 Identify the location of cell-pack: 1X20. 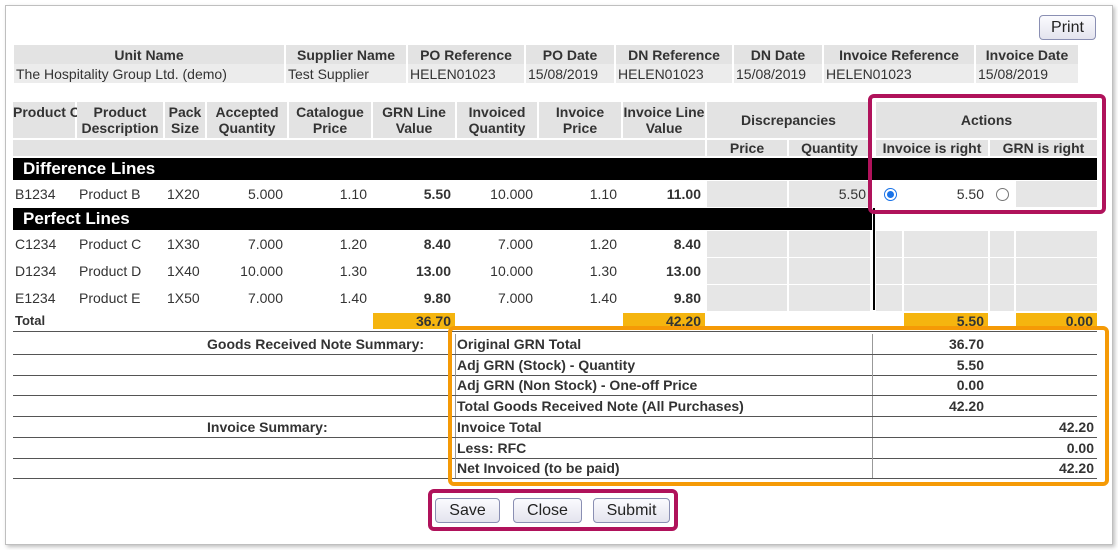
(183, 194).